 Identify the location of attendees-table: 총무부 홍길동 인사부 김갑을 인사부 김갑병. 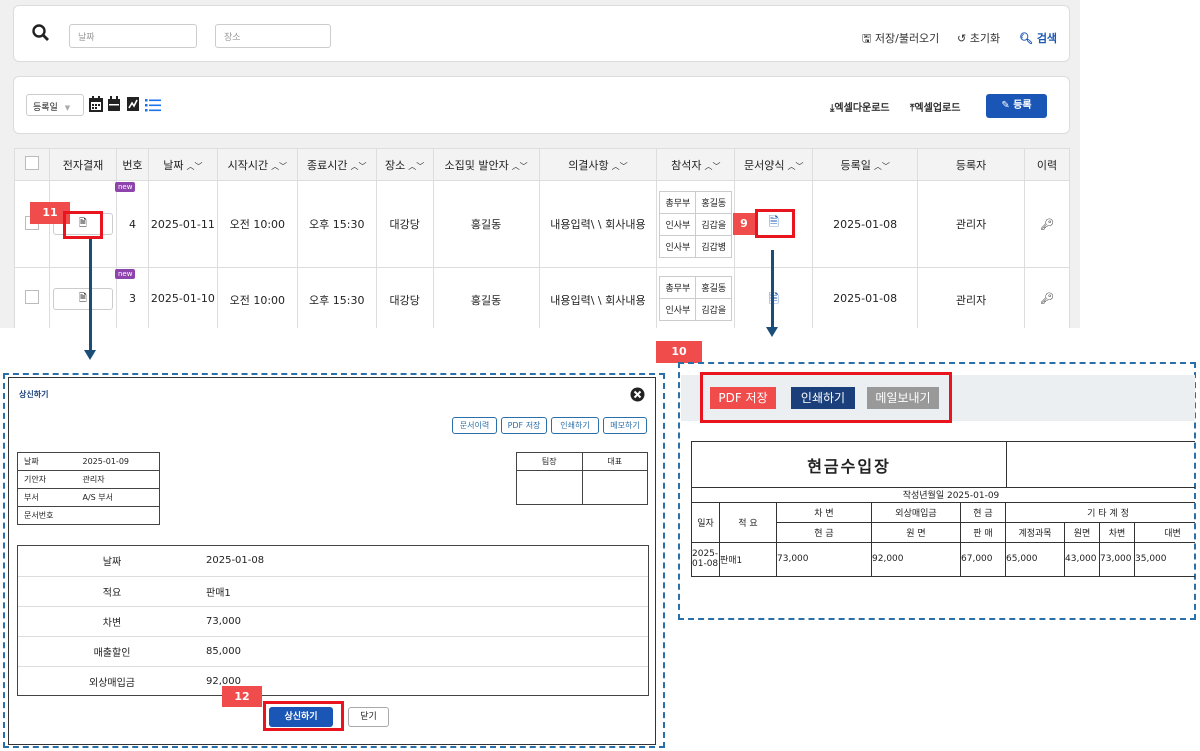
(696, 224).